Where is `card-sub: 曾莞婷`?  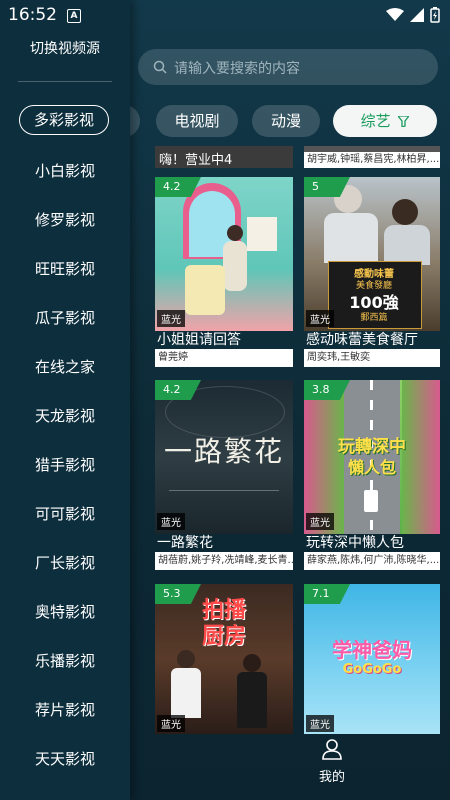
card-sub: 曾莞婷 is located at coordinates (224, 358).